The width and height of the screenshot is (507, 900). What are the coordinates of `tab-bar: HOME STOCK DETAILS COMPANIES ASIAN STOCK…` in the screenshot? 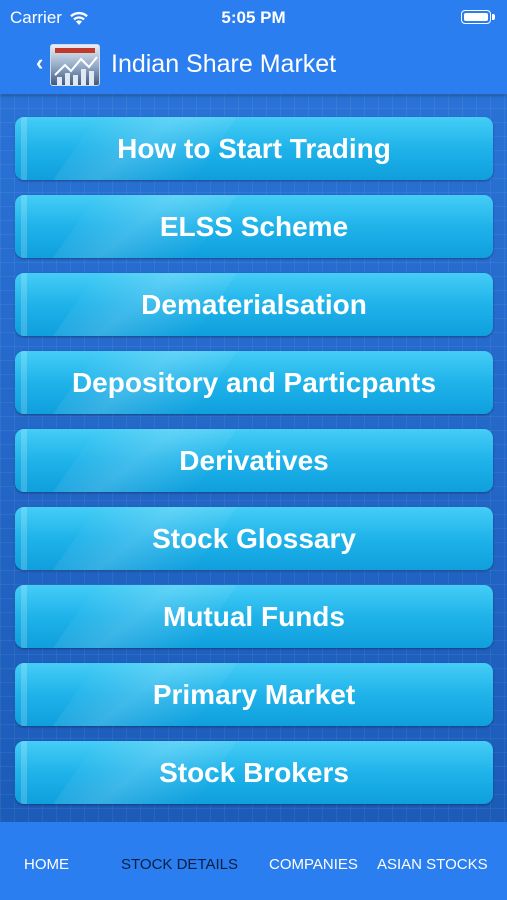 It's located at (253, 861).